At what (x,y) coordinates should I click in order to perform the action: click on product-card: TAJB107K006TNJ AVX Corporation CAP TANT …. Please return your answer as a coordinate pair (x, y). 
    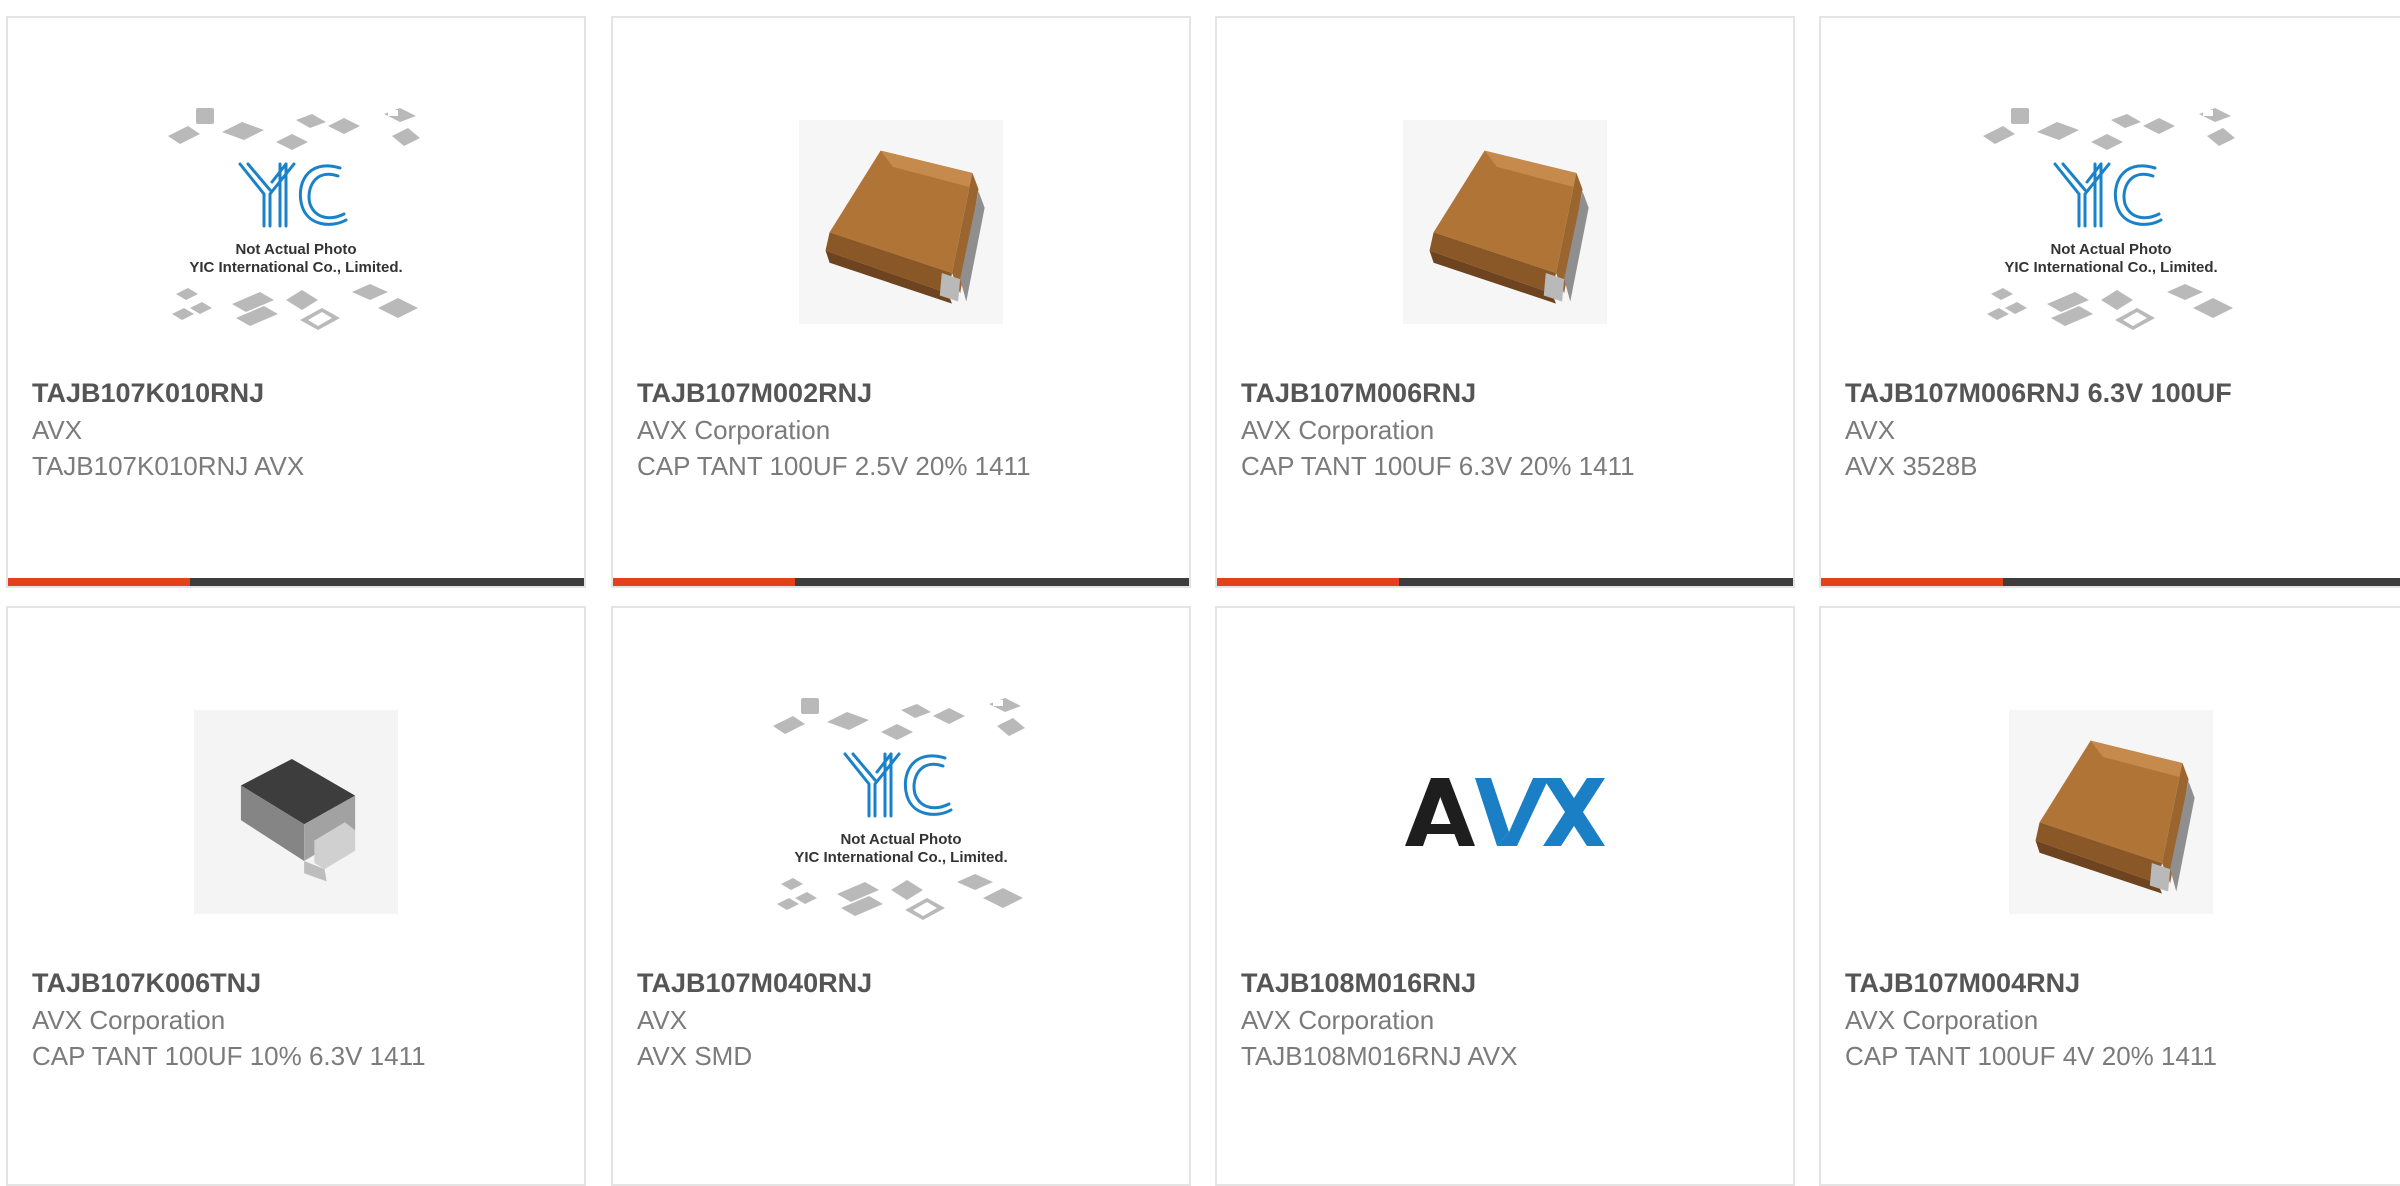
    Looking at the image, I should click on (296, 896).